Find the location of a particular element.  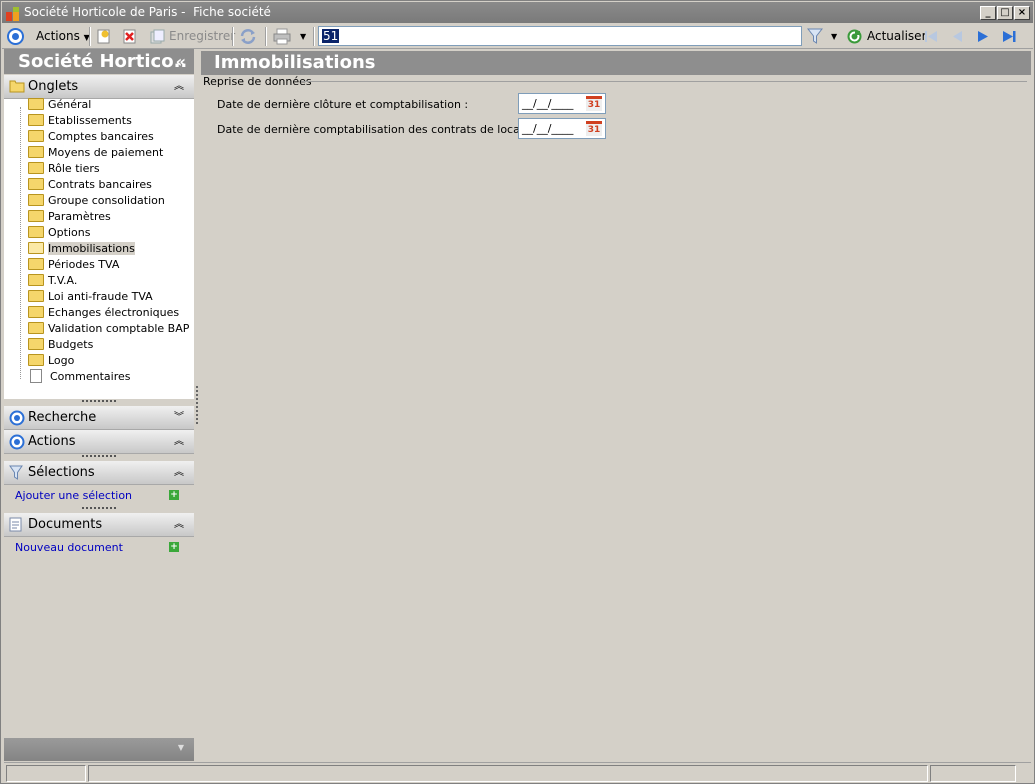

collapse-panel-icon: « is located at coordinates (181, 61).